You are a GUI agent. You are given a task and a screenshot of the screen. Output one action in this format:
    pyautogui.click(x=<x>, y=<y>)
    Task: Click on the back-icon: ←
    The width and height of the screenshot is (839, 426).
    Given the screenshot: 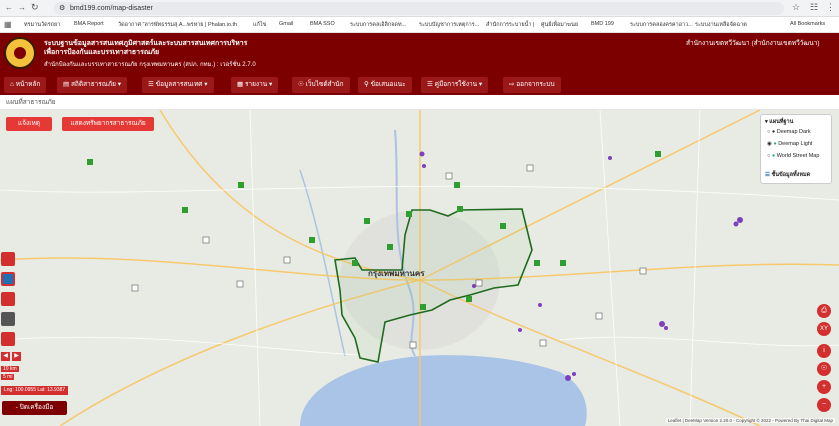 What is the action you would take?
    pyautogui.click(x=9, y=7)
    